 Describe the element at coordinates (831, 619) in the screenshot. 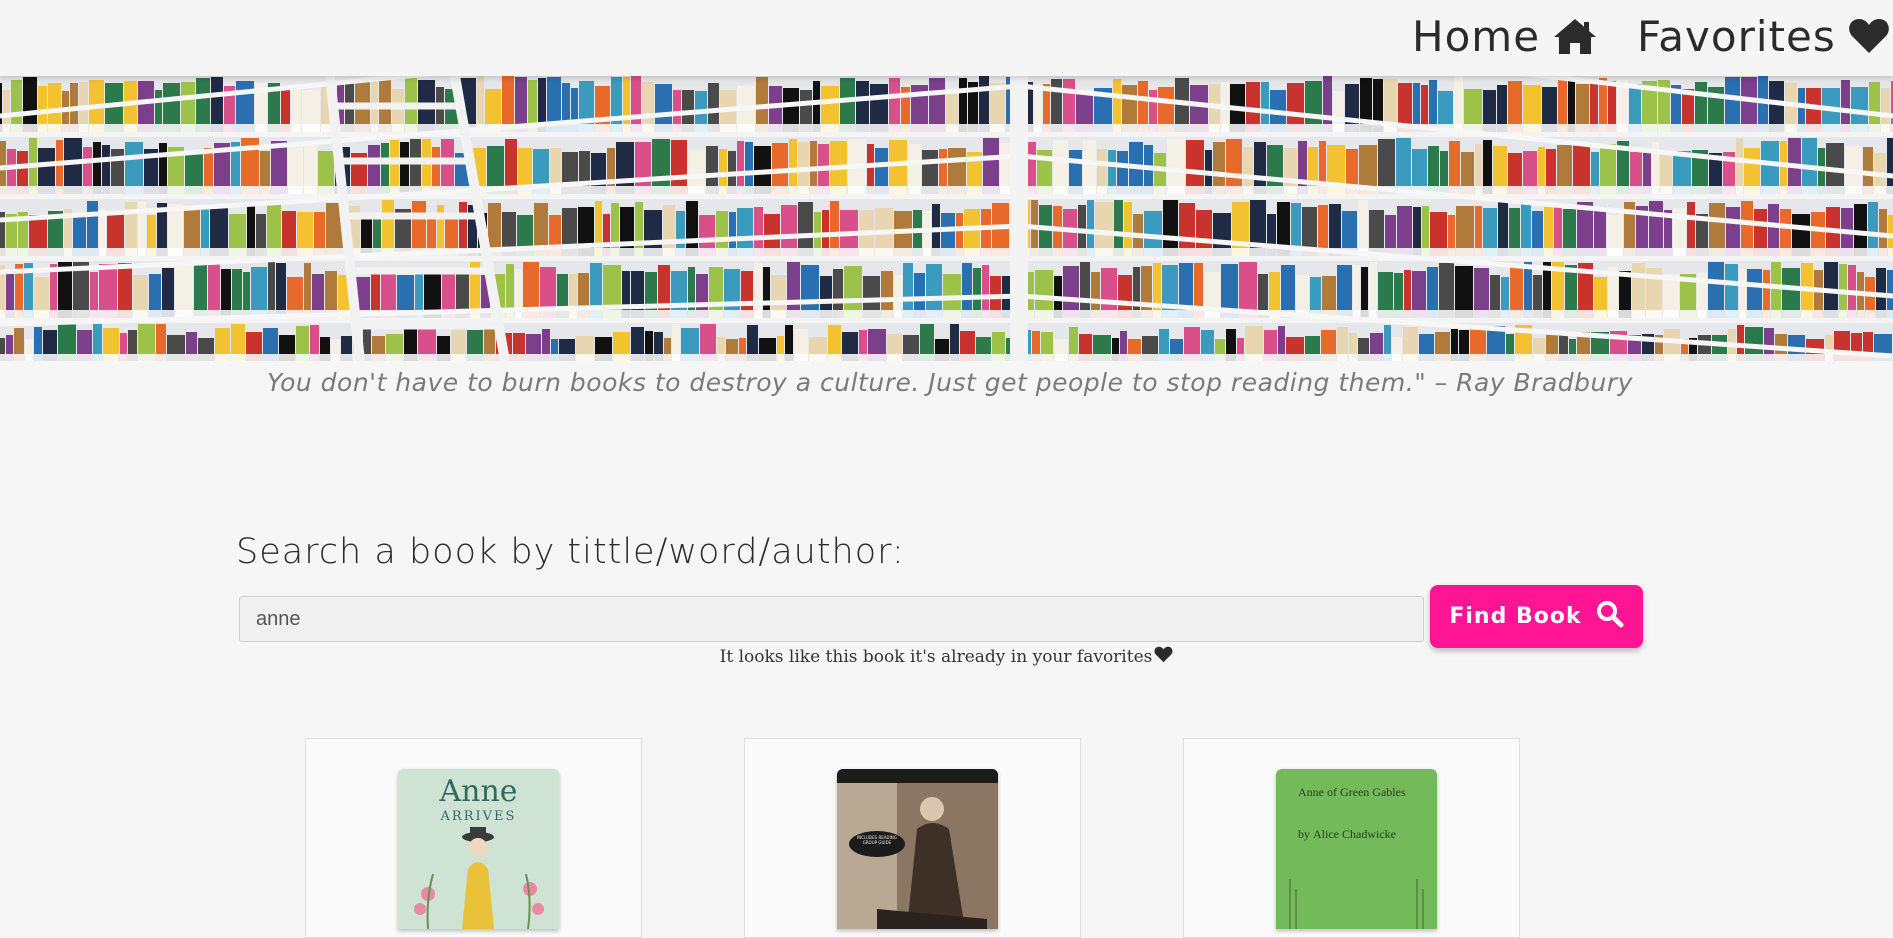

I see `search-input` at that location.